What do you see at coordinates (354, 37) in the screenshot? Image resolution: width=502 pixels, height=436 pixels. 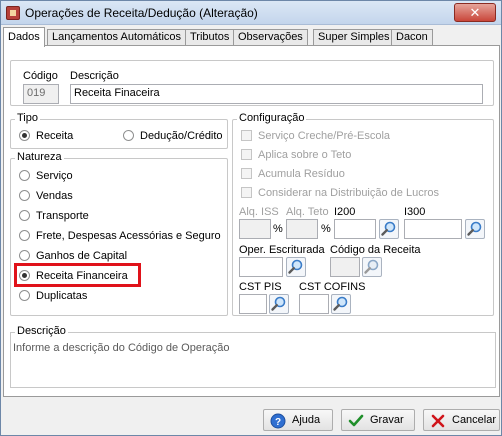 I see `tab-super-simples: Super Simples` at bounding box center [354, 37].